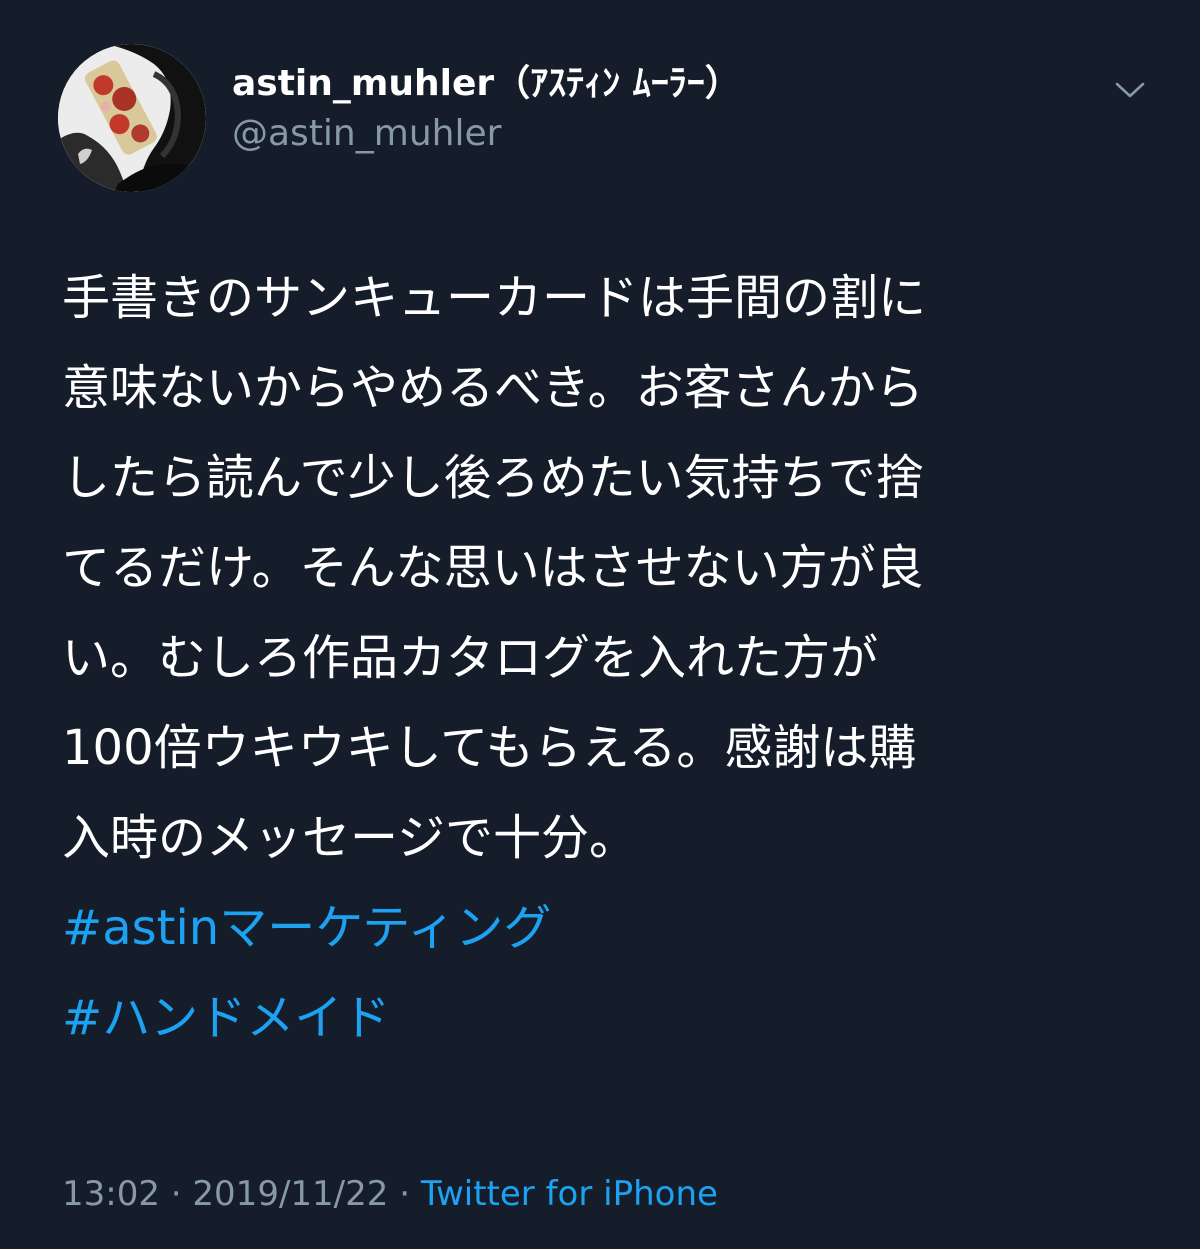 Image resolution: width=1200 pixels, height=1249 pixels. I want to click on chevron-down-icon, so click(1130, 90).